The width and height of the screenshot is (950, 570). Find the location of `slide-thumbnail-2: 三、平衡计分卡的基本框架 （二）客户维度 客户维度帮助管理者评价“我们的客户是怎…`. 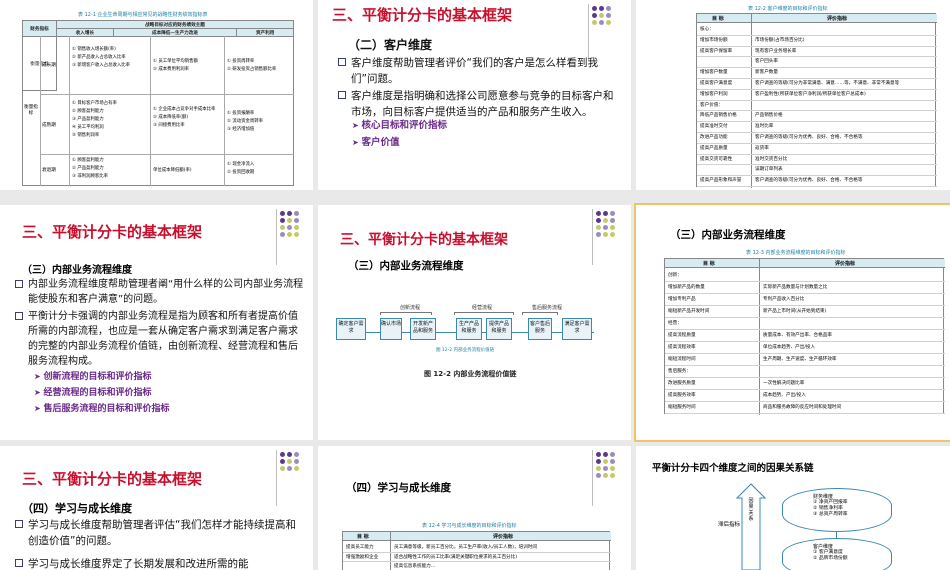

slide-thumbnail-2: 三、平衡计分卡的基本框架 （二）客户维度 客户维度帮助管理者评价“我们的客户是怎… is located at coordinates (474, 95).